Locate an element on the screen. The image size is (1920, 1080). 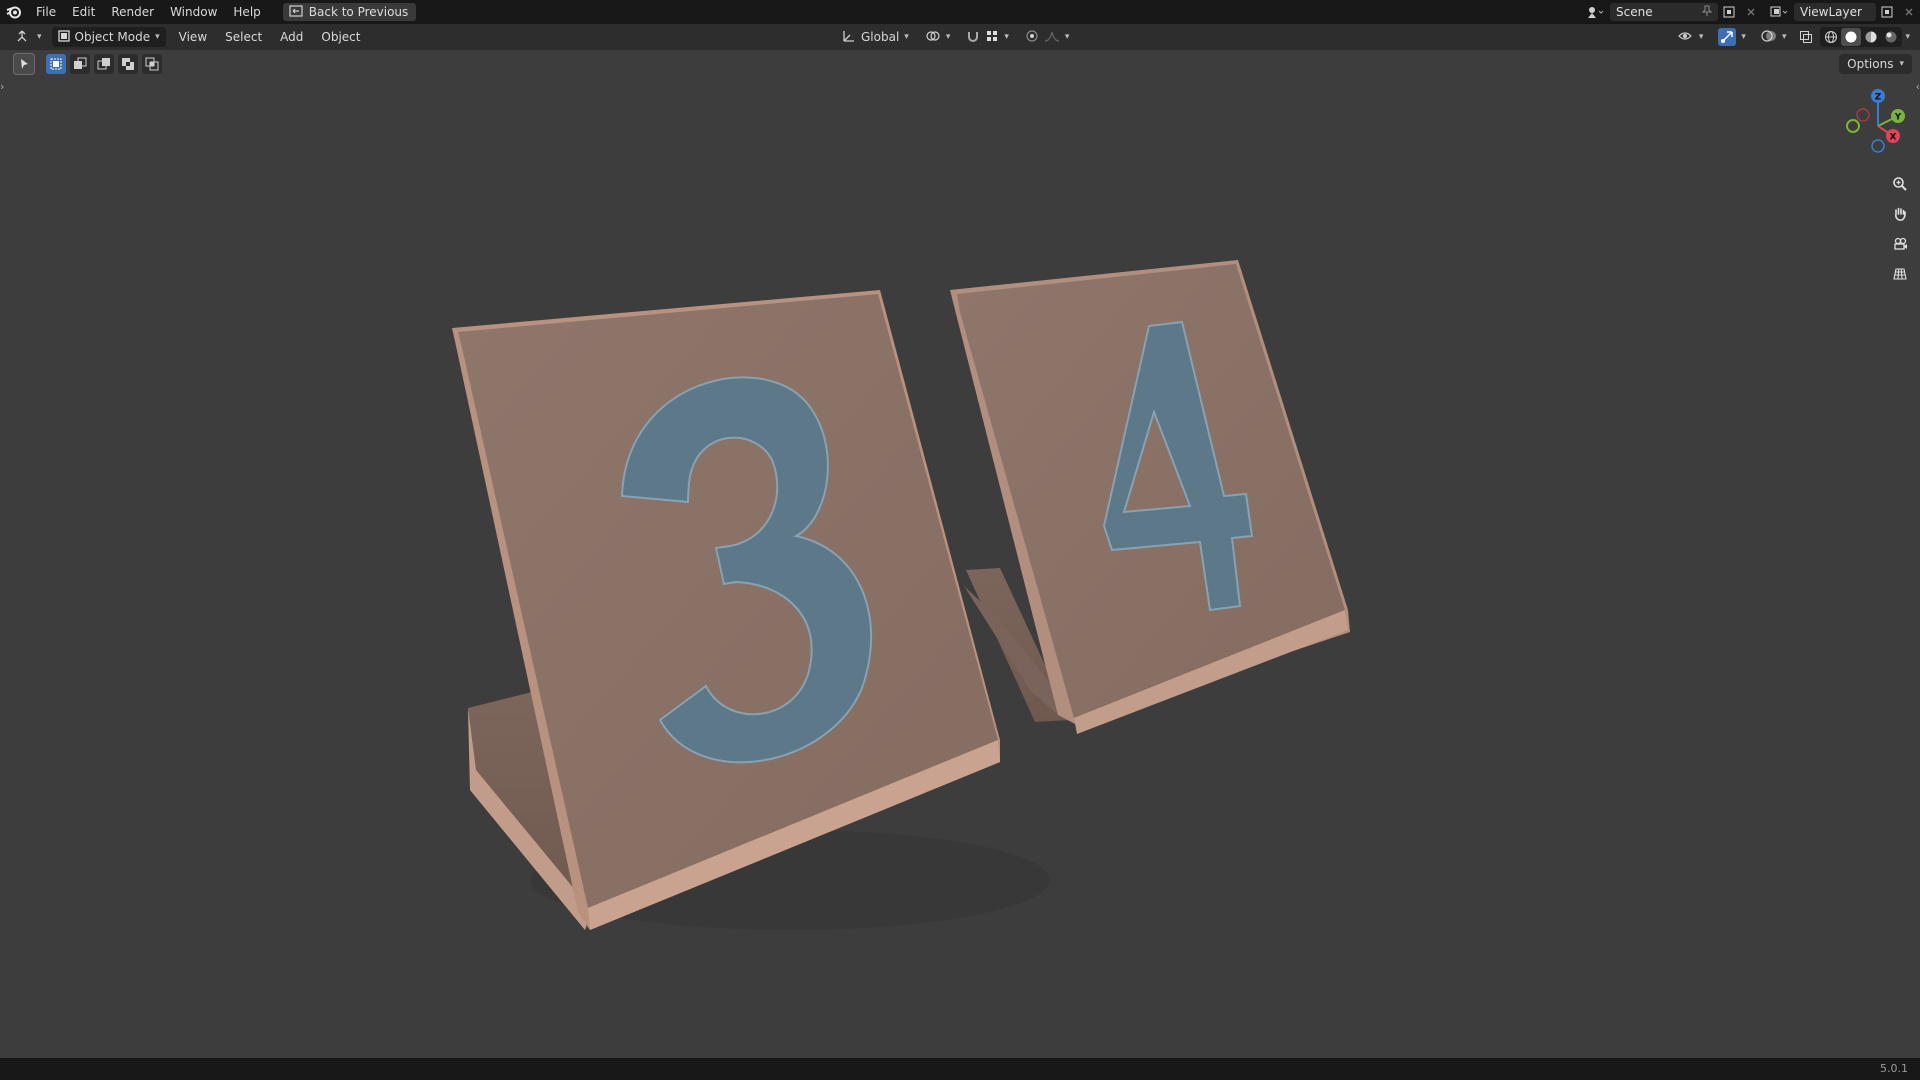
sign-4-object is located at coordinates (1150, 497).